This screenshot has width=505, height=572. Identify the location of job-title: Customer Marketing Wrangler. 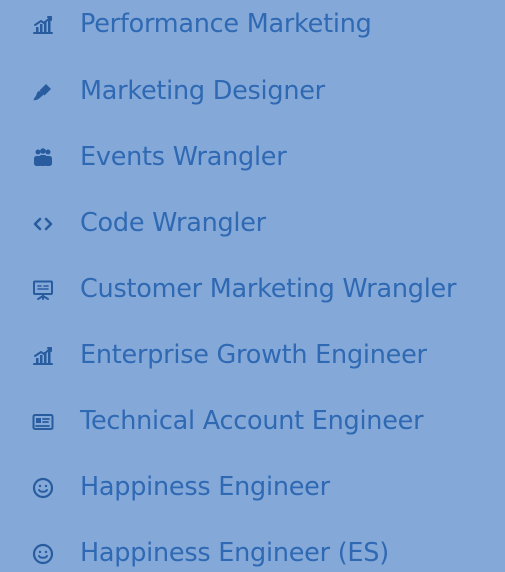
(268, 289).